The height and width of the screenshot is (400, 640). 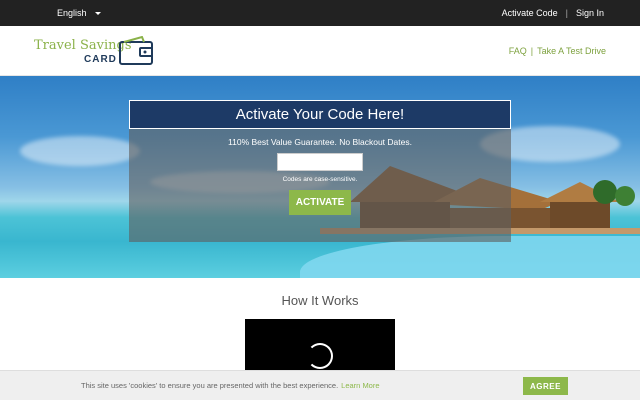 What do you see at coordinates (97, 13) in the screenshot?
I see `caret-down-icon` at bounding box center [97, 13].